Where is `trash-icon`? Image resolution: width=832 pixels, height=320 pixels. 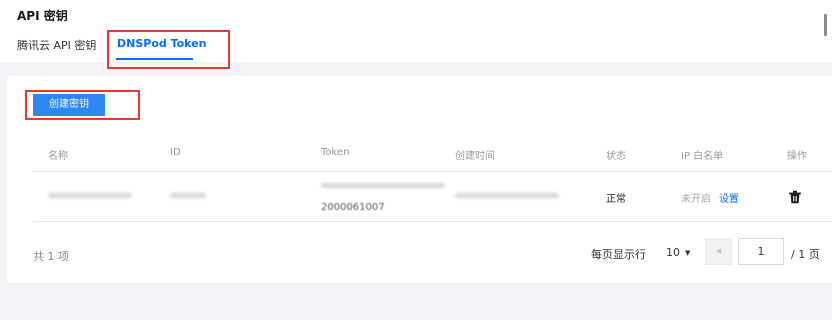
trash-icon is located at coordinates (795, 197).